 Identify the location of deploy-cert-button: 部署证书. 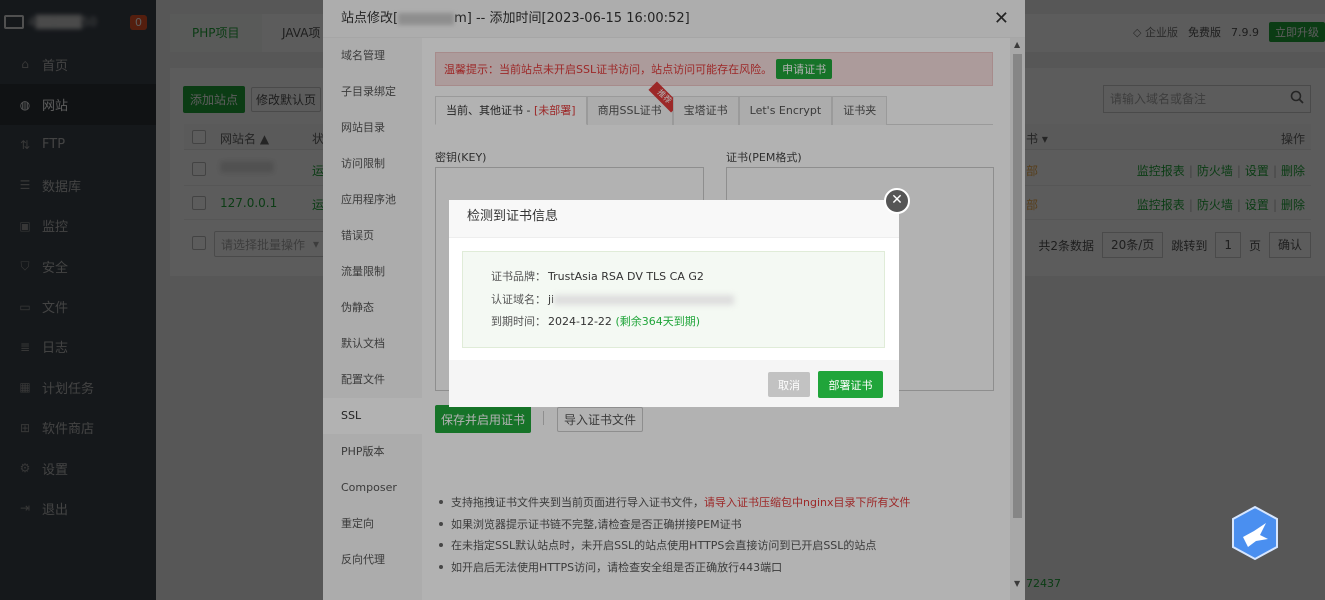
(850, 384).